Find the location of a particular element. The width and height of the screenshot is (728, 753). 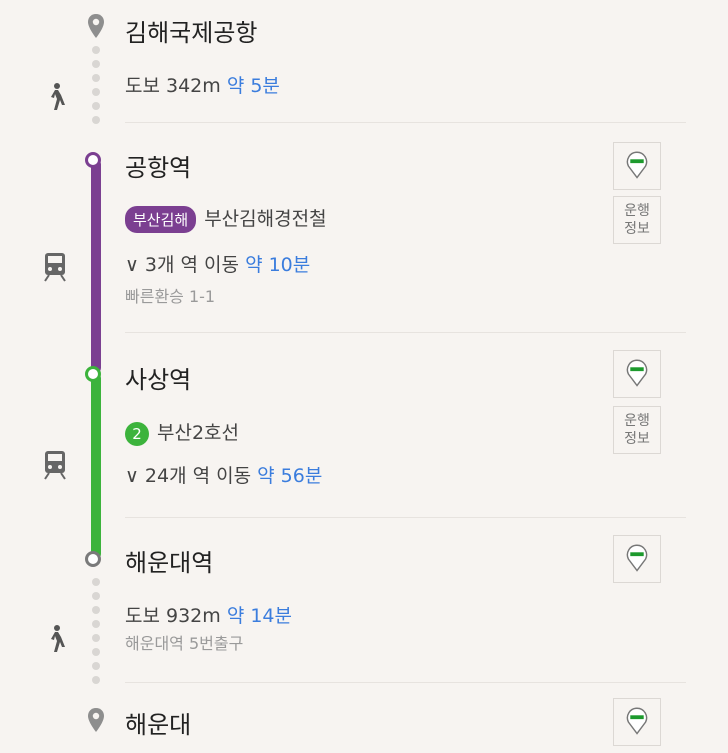

line2-info: 2 부산2호선 is located at coordinates (182, 432).